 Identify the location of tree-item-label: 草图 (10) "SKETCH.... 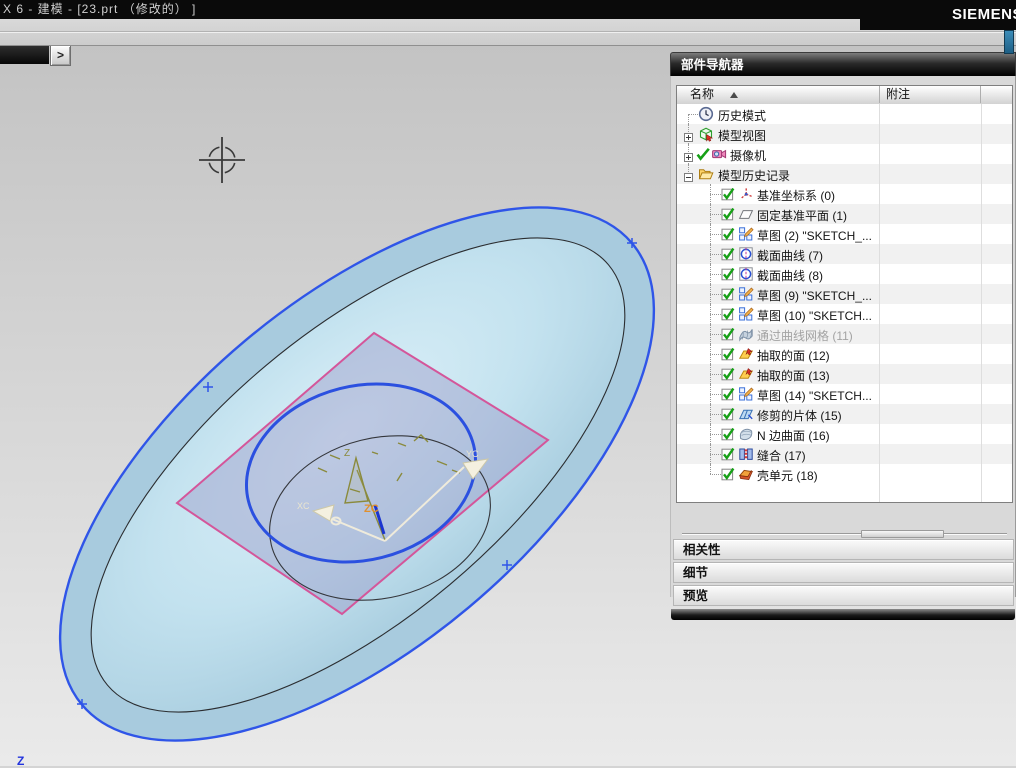
(814, 316).